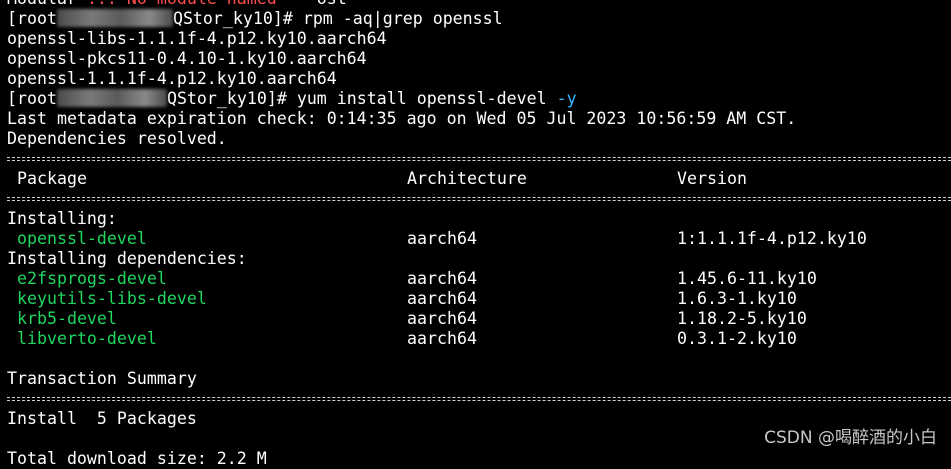 The image size is (951, 469). I want to click on table-row: libverto-devel aarch64 0.3.1-2.ky10, so click(479, 339).